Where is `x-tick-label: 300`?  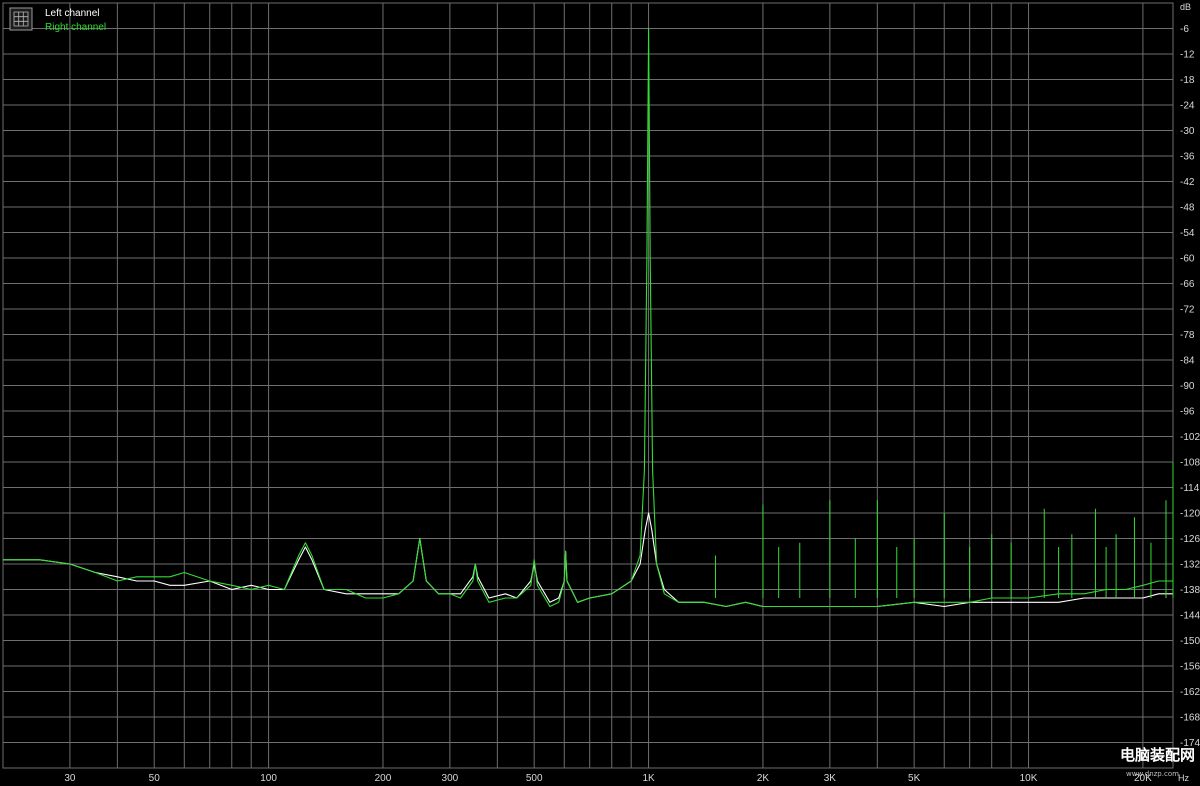 x-tick-label: 300 is located at coordinates (450, 778).